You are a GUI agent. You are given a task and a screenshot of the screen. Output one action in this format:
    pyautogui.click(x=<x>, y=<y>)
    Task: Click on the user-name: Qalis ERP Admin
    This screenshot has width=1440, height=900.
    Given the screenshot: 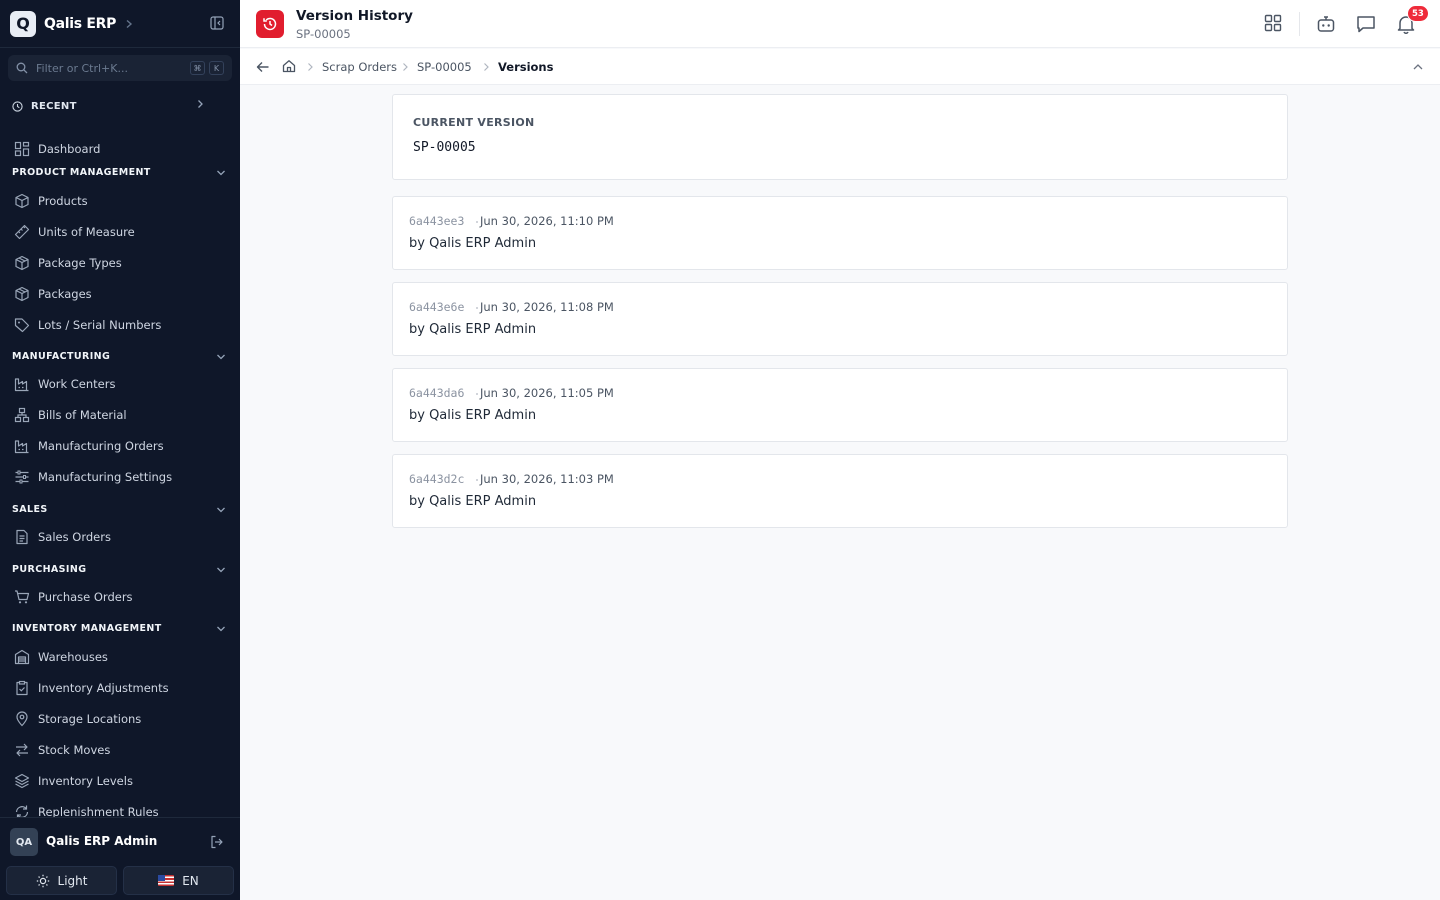 What is the action you would take?
    pyautogui.click(x=101, y=841)
    